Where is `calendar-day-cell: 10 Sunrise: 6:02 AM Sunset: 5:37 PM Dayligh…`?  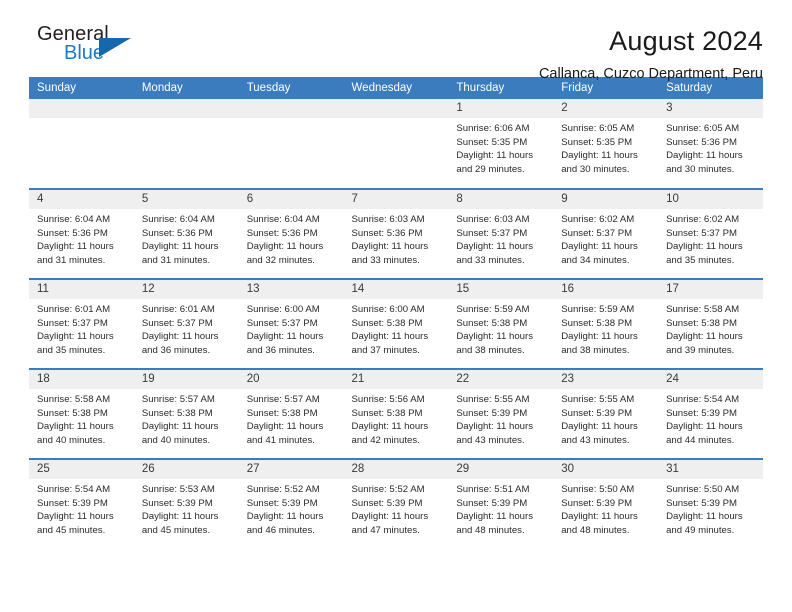 calendar-day-cell: 10 Sunrise: 6:02 AM Sunset: 5:37 PM Dayligh… is located at coordinates (710, 233).